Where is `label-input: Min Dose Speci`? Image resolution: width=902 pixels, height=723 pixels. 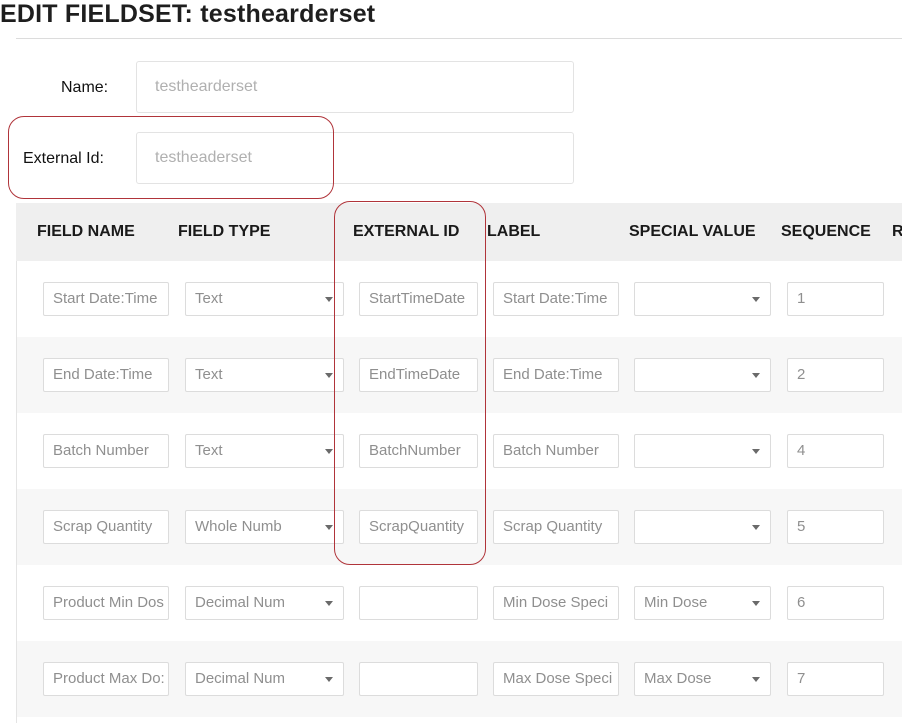
label-input: Min Dose Speci is located at coordinates (556, 603).